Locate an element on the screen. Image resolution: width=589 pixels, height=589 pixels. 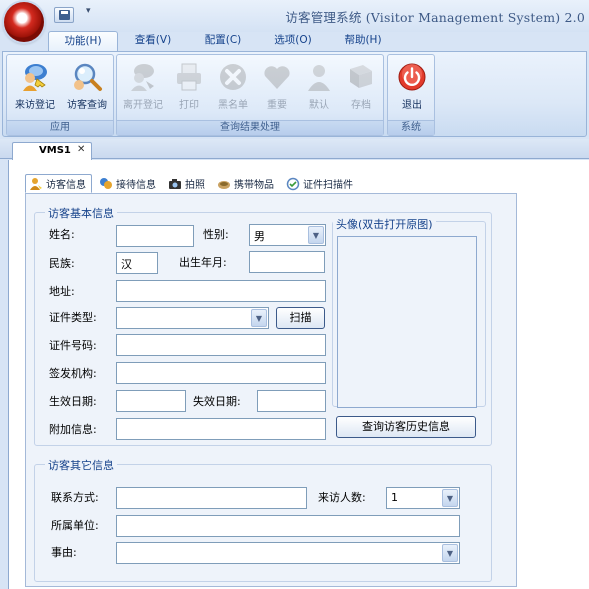
birth-label: 出生年月: is located at coordinates (203, 262).